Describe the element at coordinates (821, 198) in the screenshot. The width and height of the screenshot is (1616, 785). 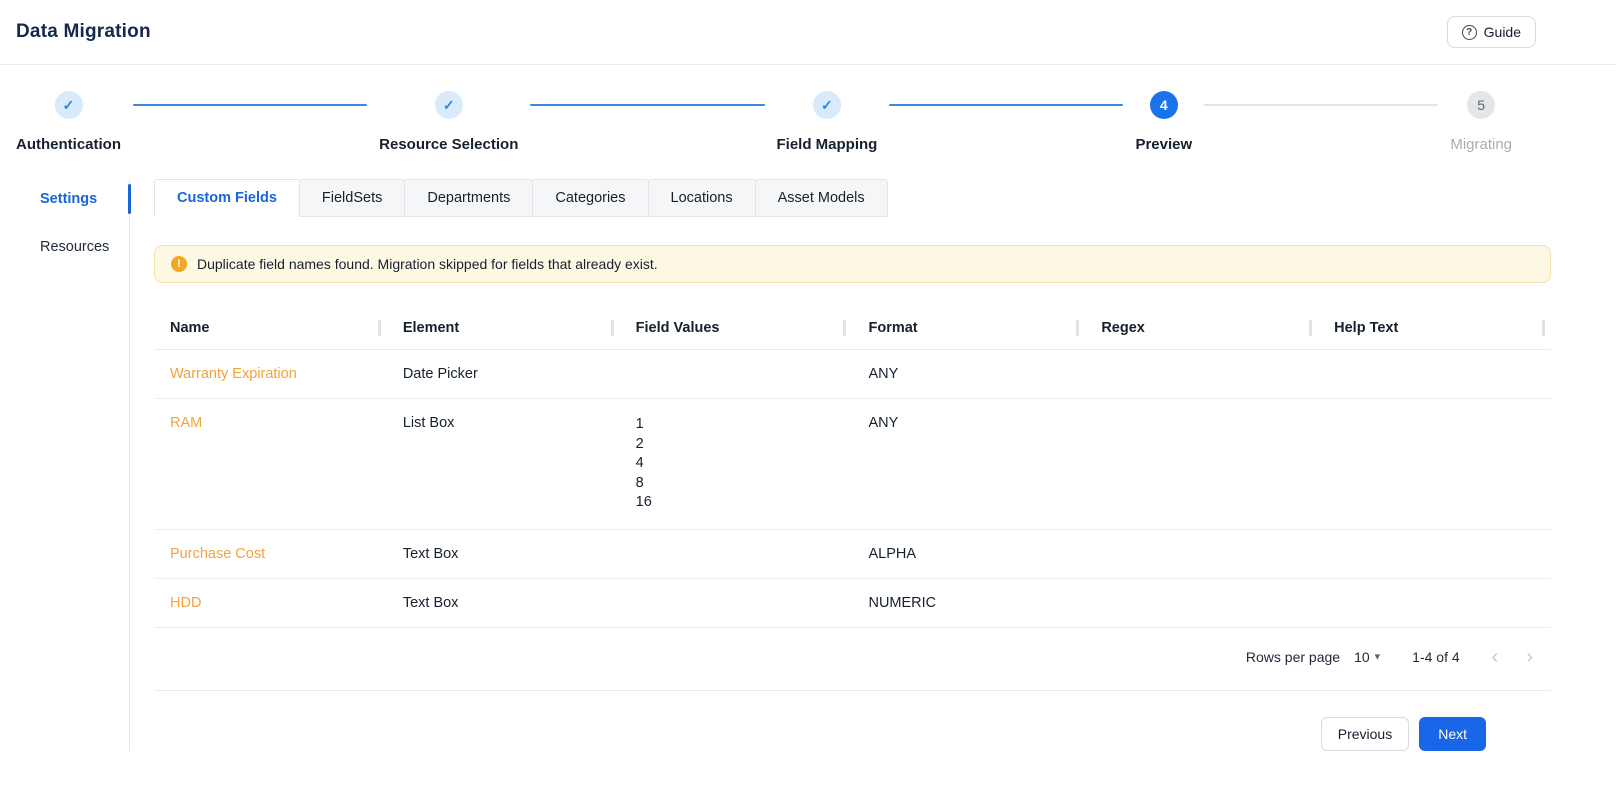
I see `tab-asset-models: Asset Models` at that location.